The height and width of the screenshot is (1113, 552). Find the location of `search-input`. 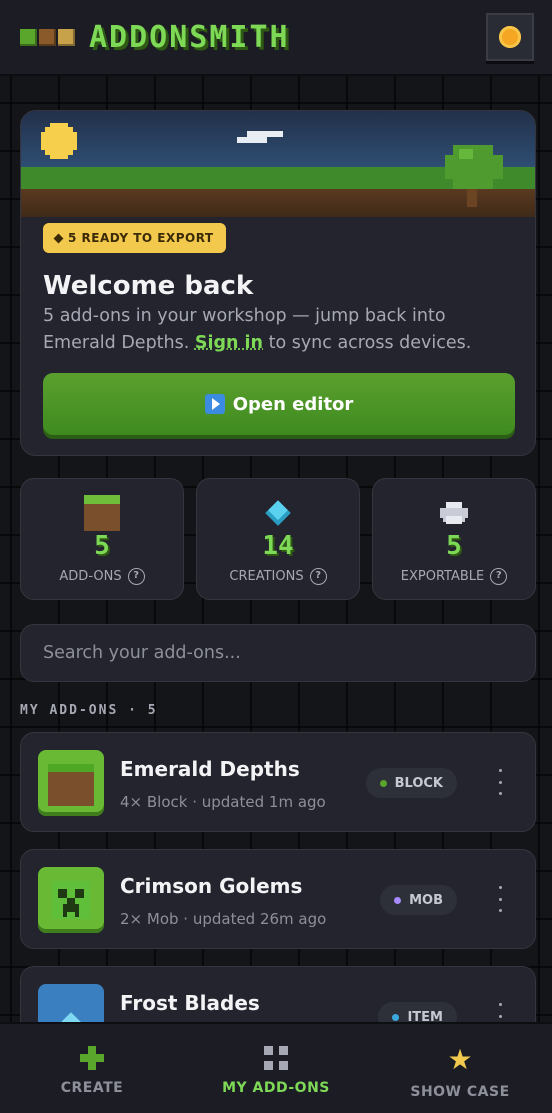

search-input is located at coordinates (278, 653).